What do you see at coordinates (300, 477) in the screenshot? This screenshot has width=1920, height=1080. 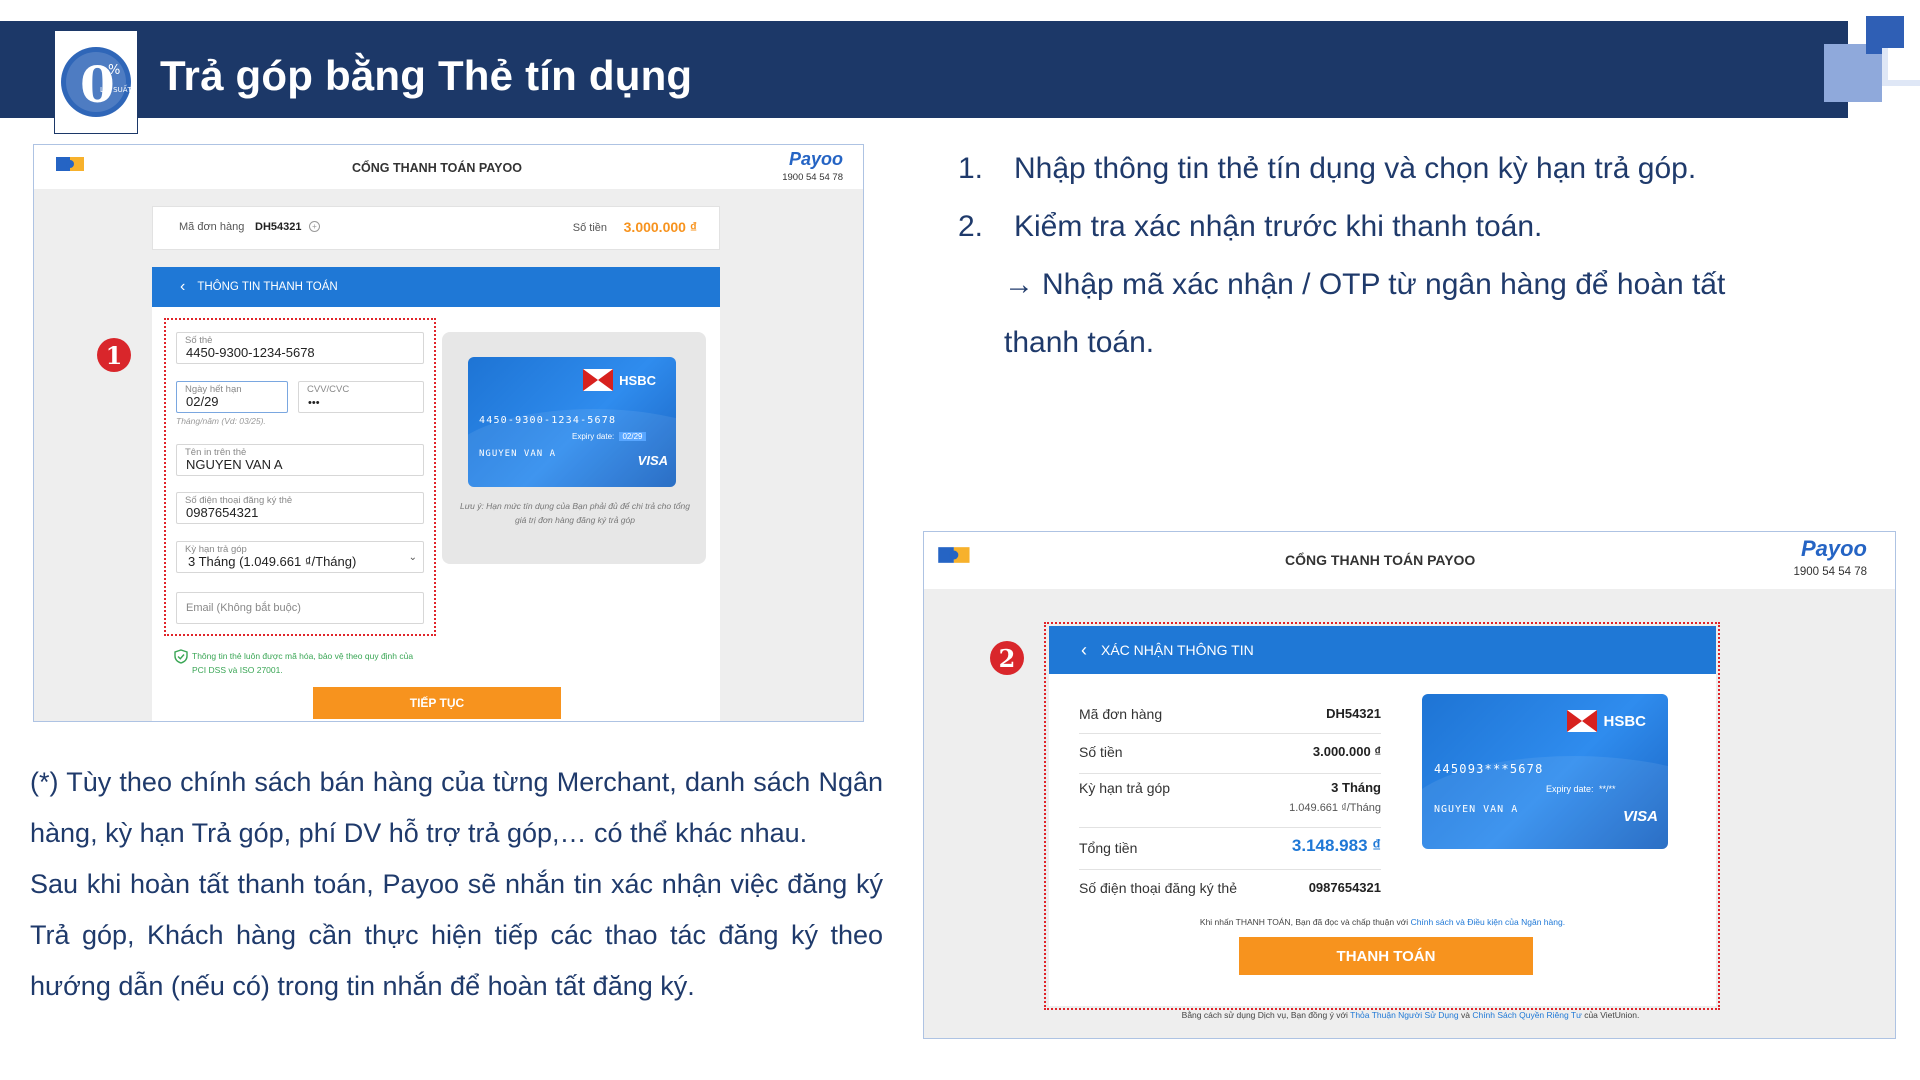 I see `step1-highlight` at bounding box center [300, 477].